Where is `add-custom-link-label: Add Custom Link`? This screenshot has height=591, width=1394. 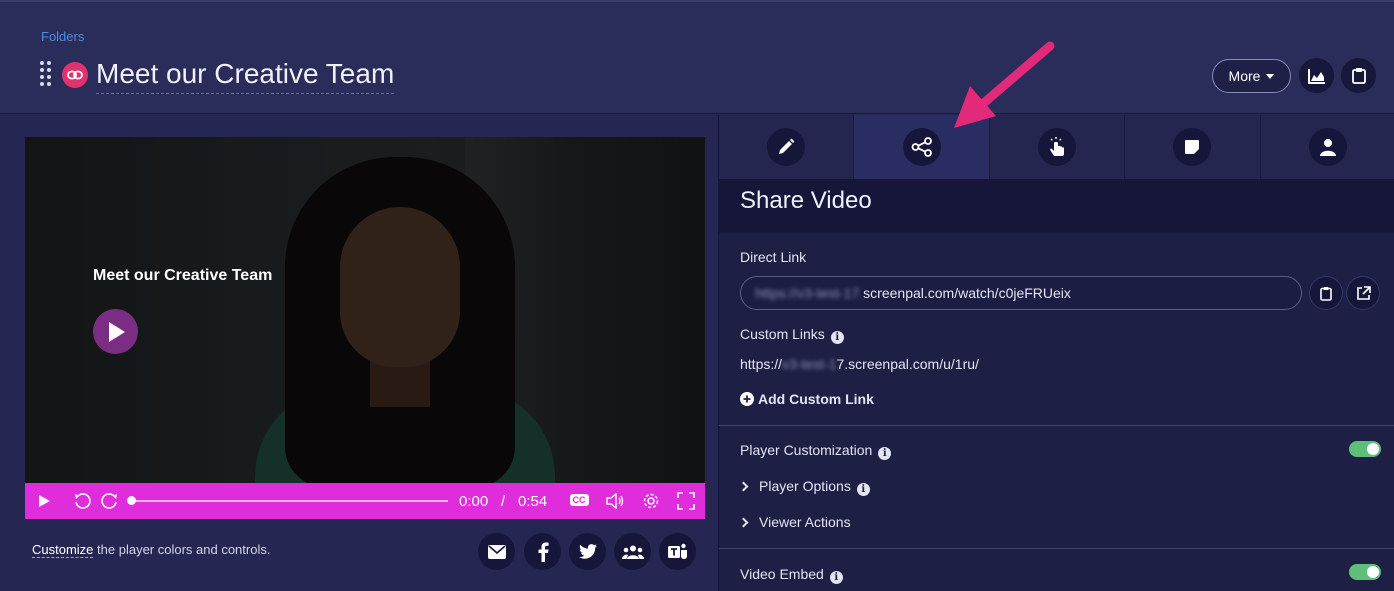 add-custom-link-label: Add Custom Link is located at coordinates (816, 399).